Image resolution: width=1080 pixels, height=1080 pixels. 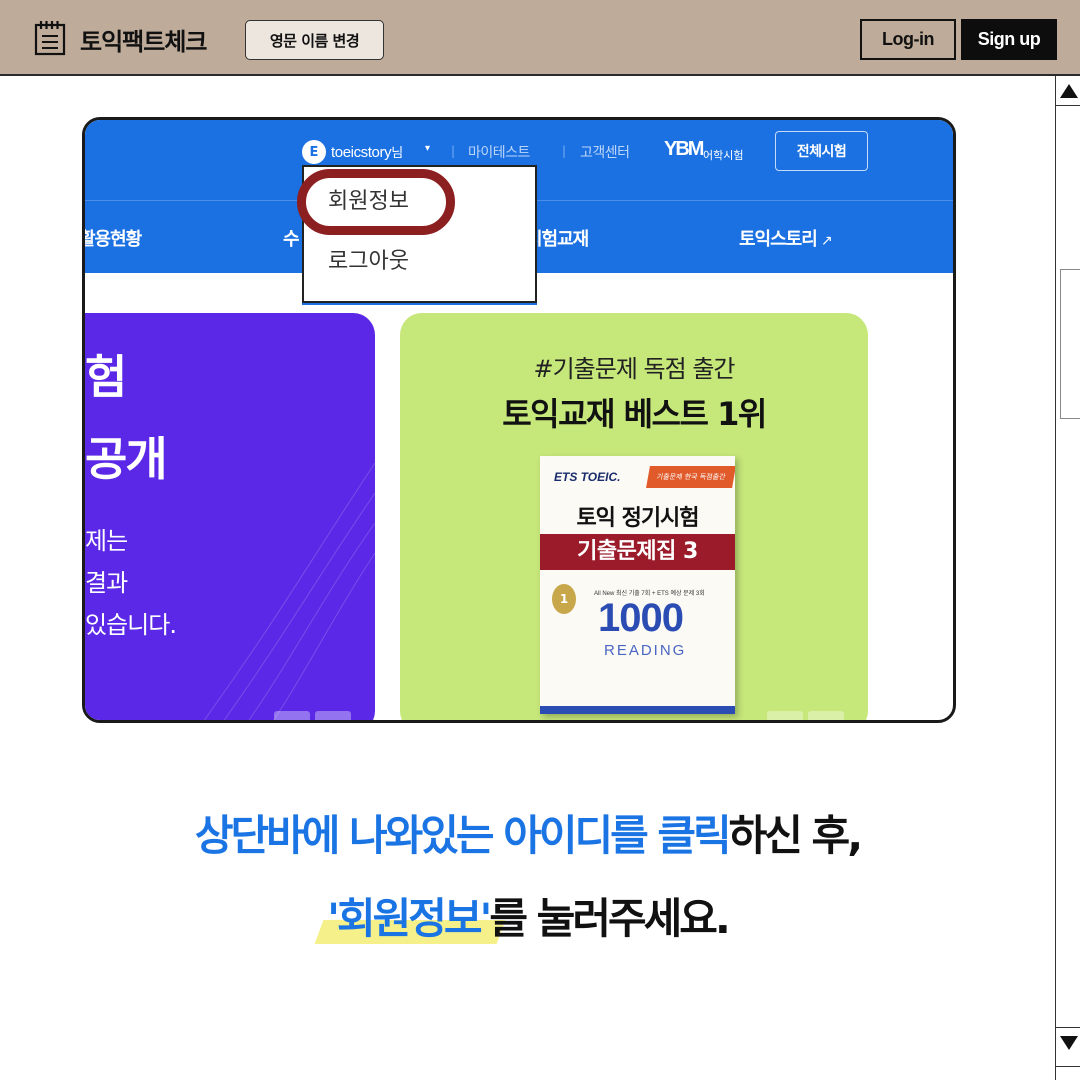 What do you see at coordinates (637, 518) in the screenshot?
I see `book-title-line1: 토익 정기시험` at bounding box center [637, 518].